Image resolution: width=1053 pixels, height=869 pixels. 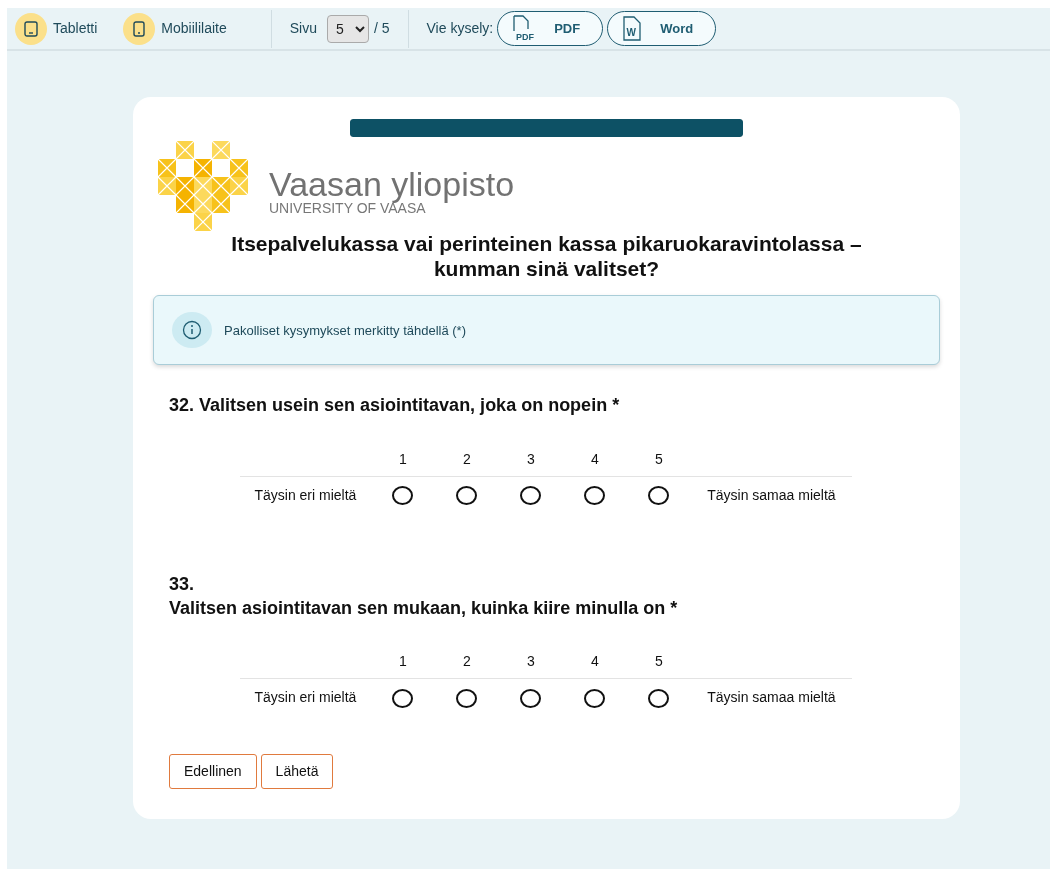 I want to click on notice-text: Pakolliset kysymykset merkitty tähdellä (*), so click(x=345, y=330).